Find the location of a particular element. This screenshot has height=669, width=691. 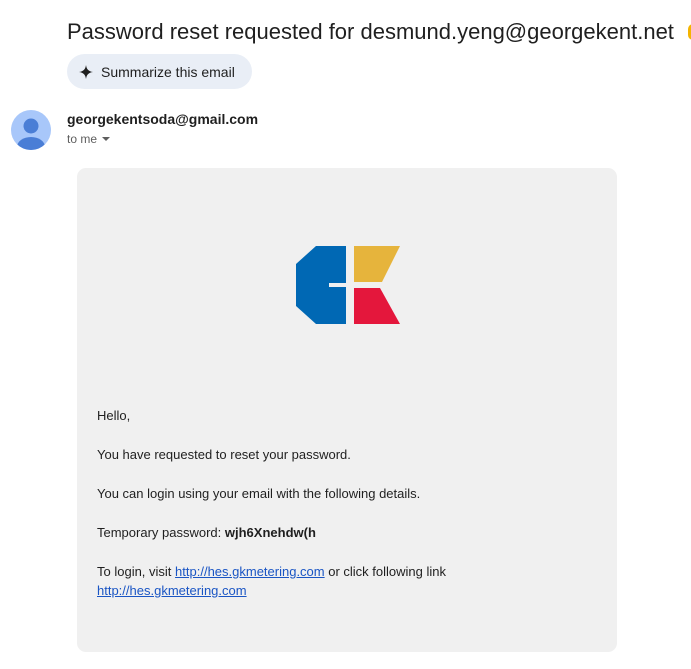

avatar is located at coordinates (31, 130).